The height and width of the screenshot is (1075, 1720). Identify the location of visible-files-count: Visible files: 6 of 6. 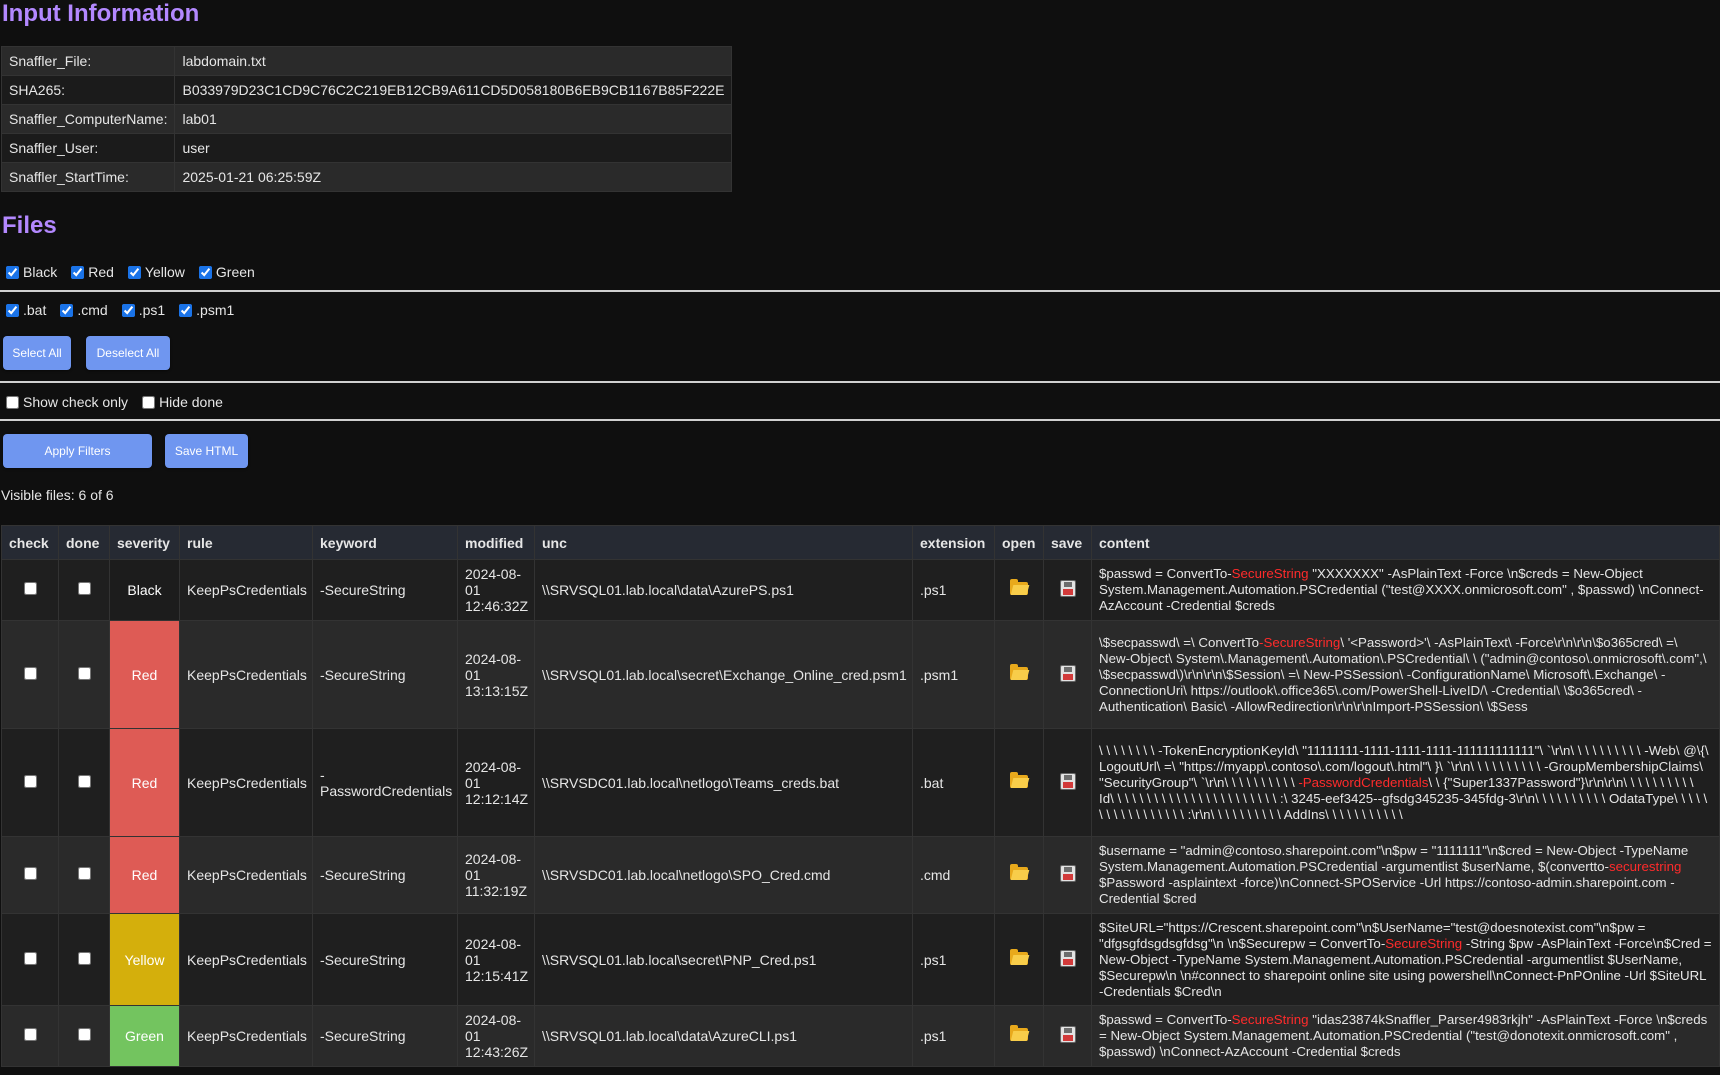
(57, 495).